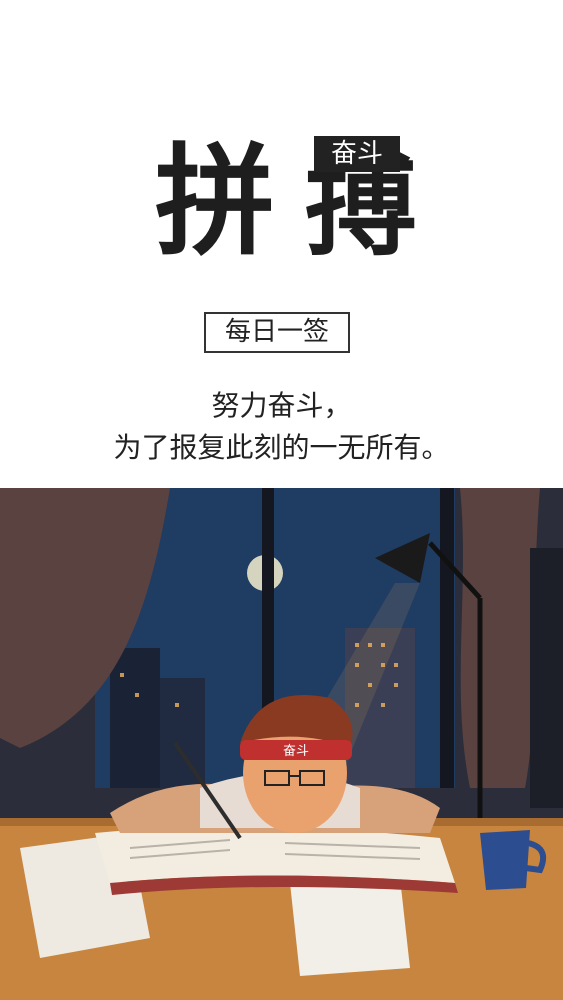 This screenshot has width=563, height=1000. What do you see at coordinates (447, 638) in the screenshot?
I see `window-frame` at bounding box center [447, 638].